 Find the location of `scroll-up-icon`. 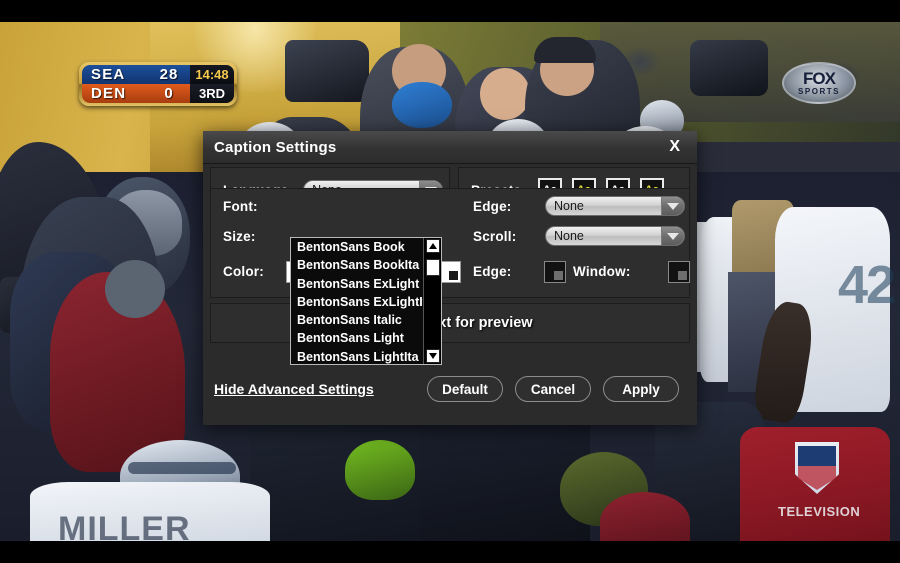

scroll-up-icon is located at coordinates (432, 246).